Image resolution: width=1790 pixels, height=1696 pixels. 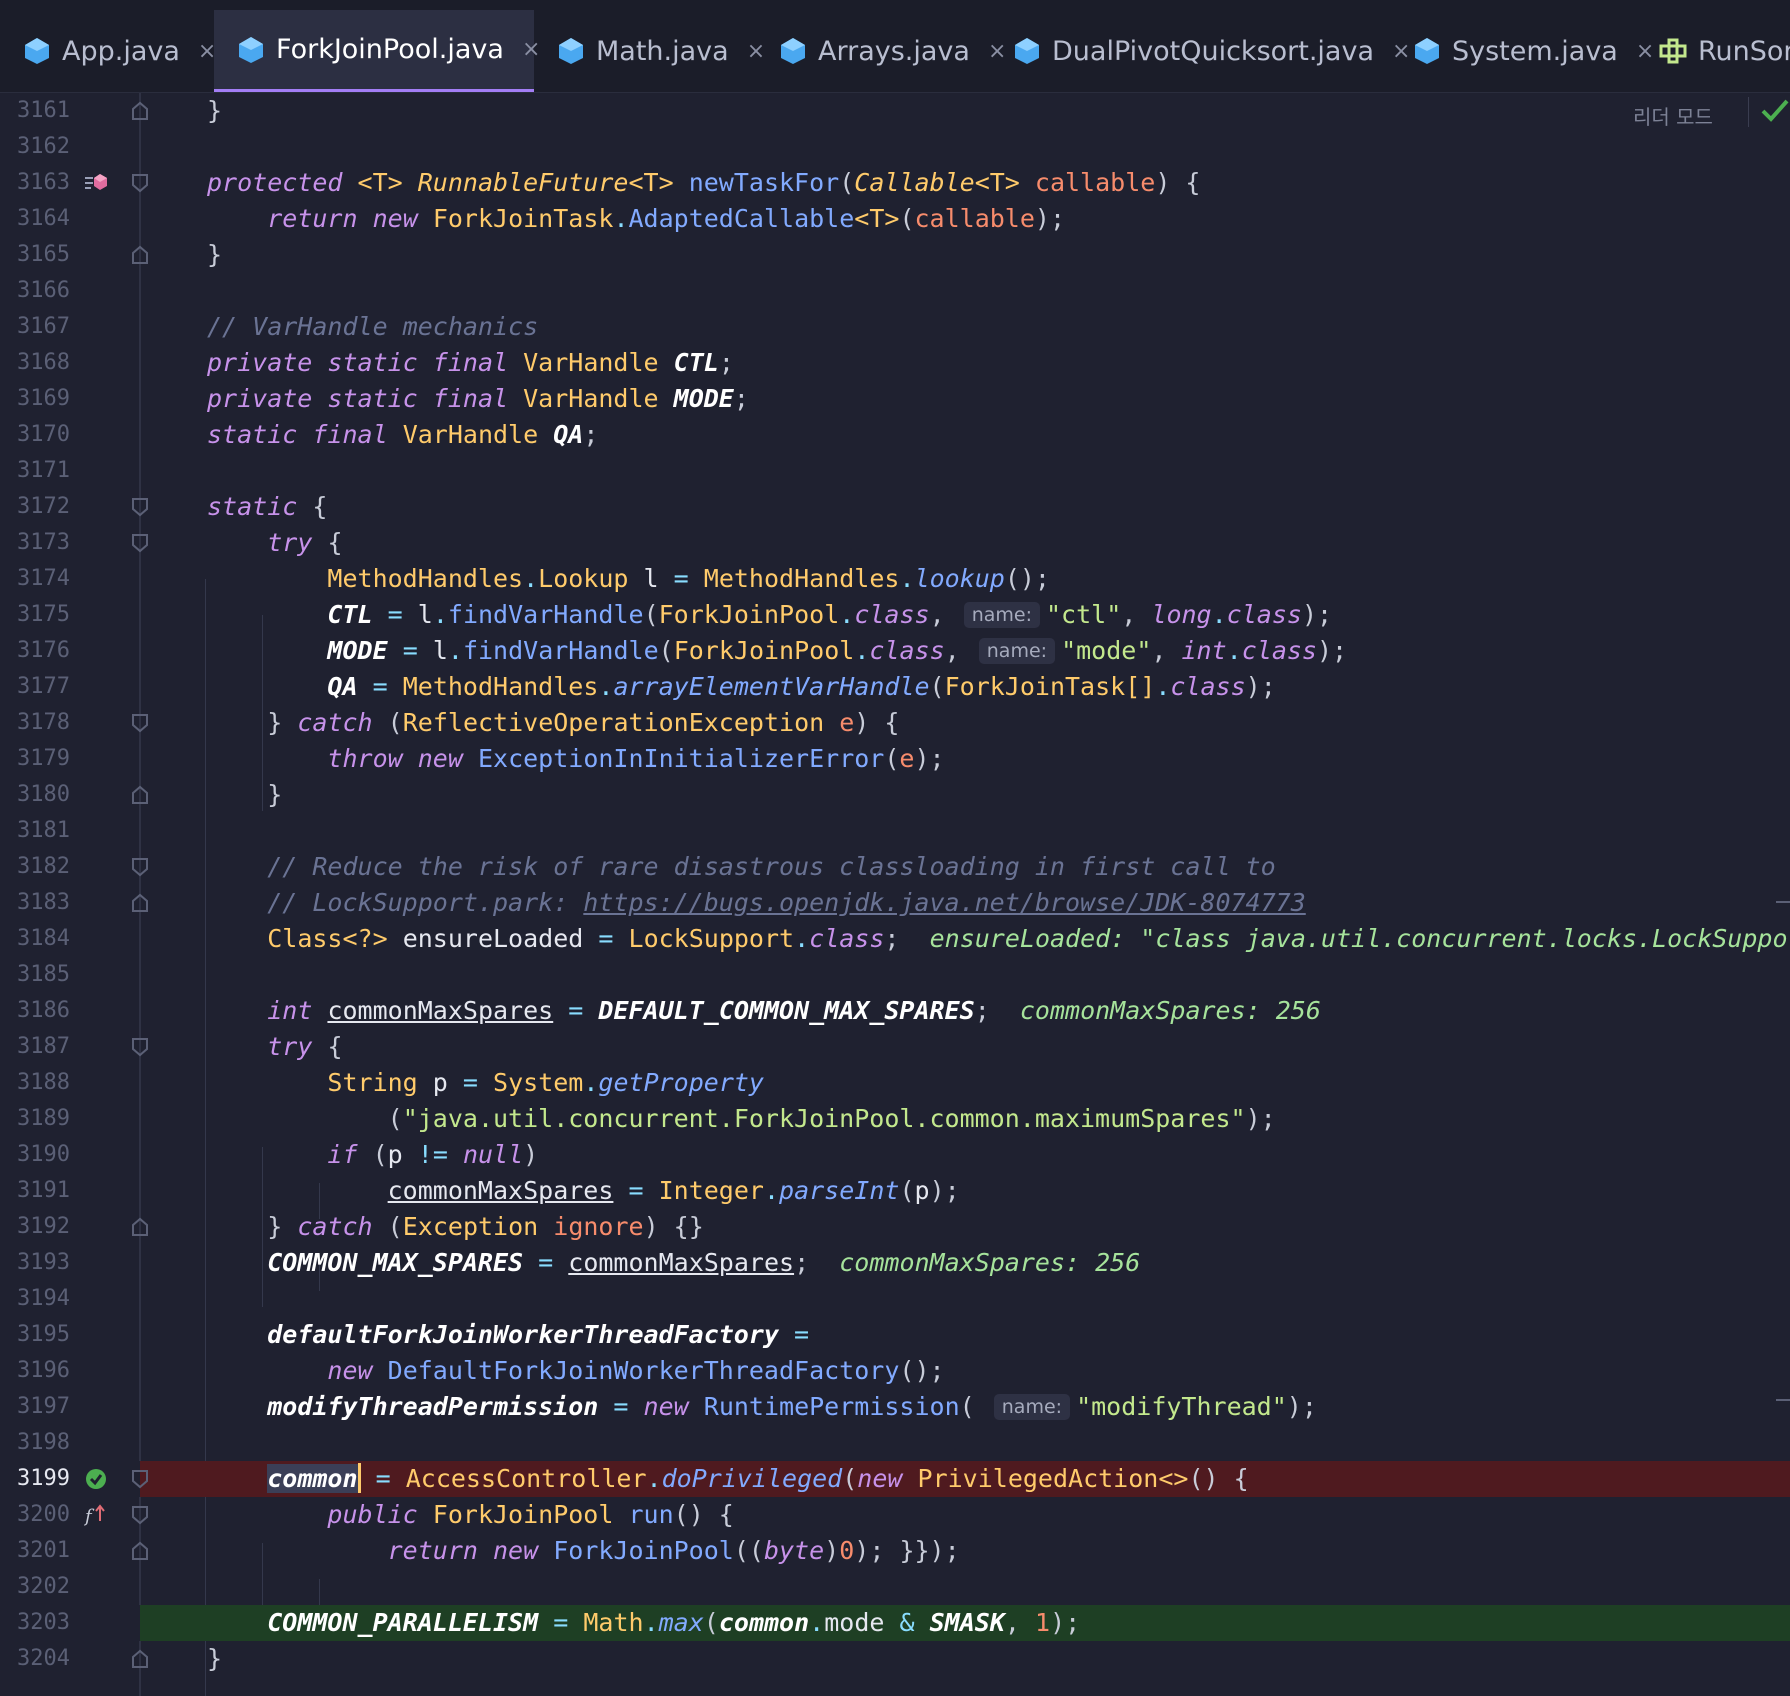 What do you see at coordinates (895, 975) in the screenshot?
I see `code-line: 3185` at bounding box center [895, 975].